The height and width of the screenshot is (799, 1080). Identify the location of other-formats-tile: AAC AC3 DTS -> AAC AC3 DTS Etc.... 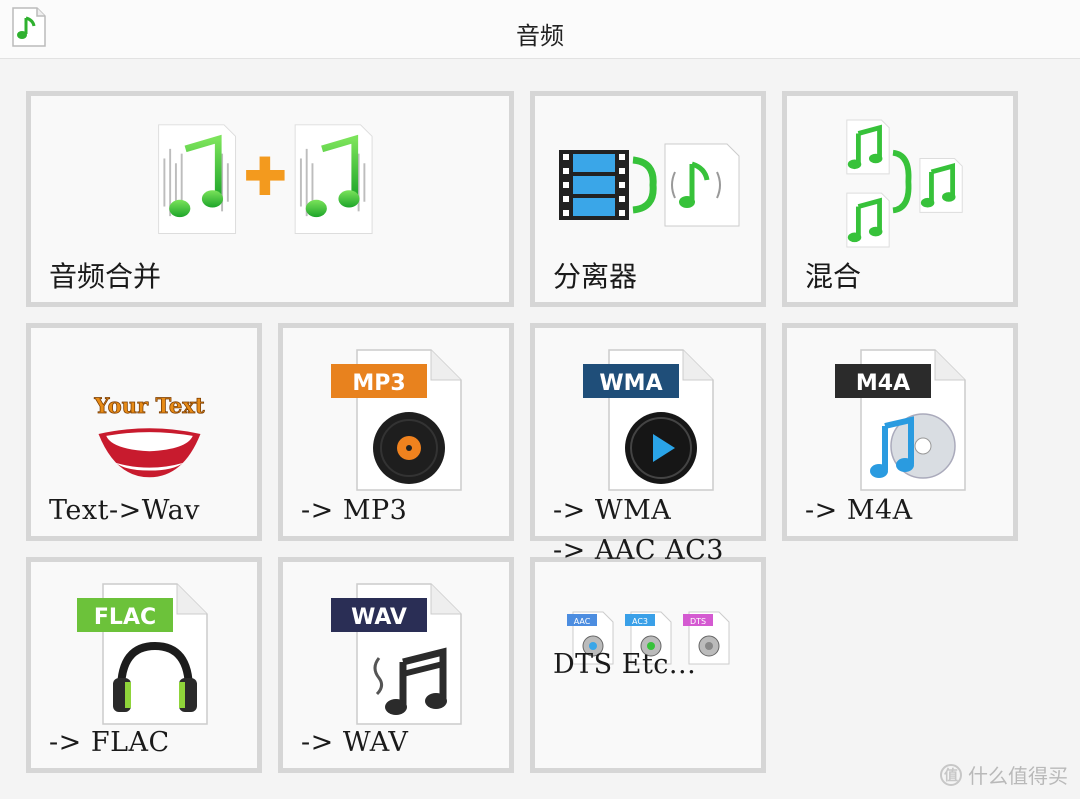
(648, 654).